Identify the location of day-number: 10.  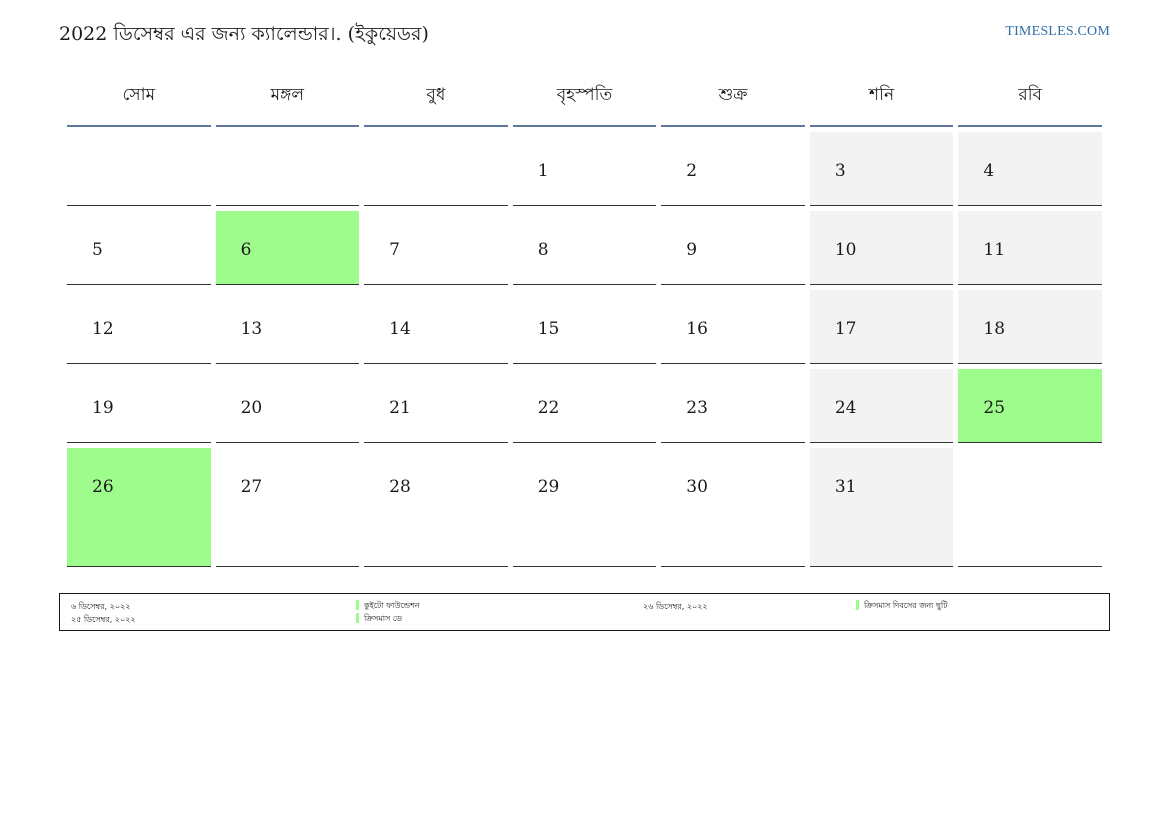
(845, 250).